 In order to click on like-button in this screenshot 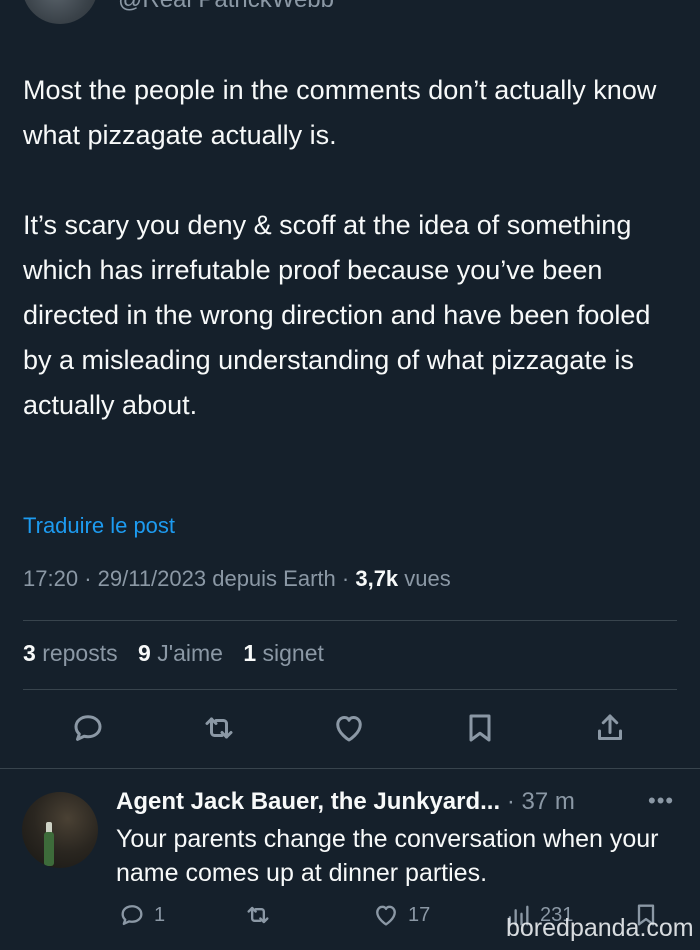, I will do `click(349, 728)`.